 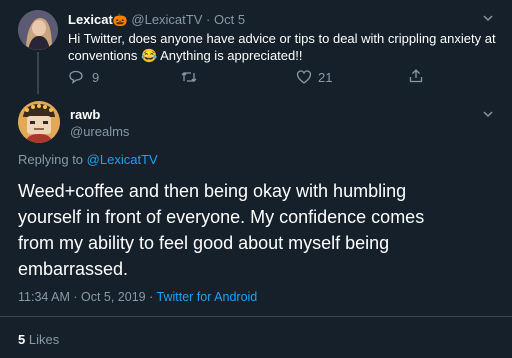 I want to click on parent-text-segment: Anything is appreciated!!, so click(x=231, y=55).